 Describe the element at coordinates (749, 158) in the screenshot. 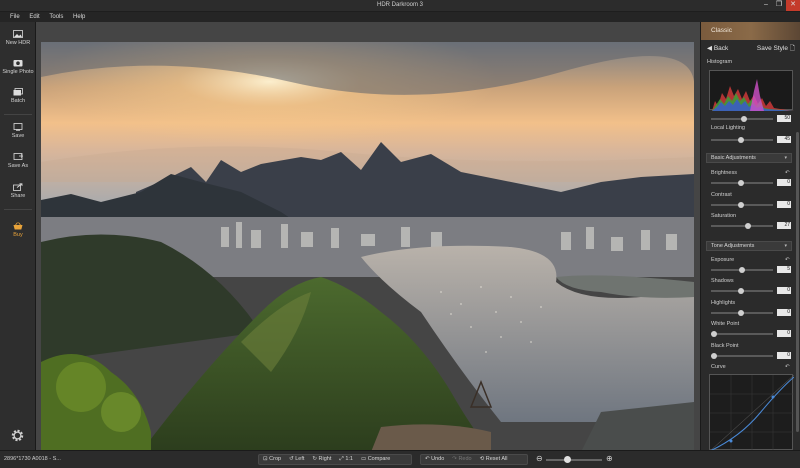

I see `basic-adjustments-header: Basic Adjustments ▾` at that location.